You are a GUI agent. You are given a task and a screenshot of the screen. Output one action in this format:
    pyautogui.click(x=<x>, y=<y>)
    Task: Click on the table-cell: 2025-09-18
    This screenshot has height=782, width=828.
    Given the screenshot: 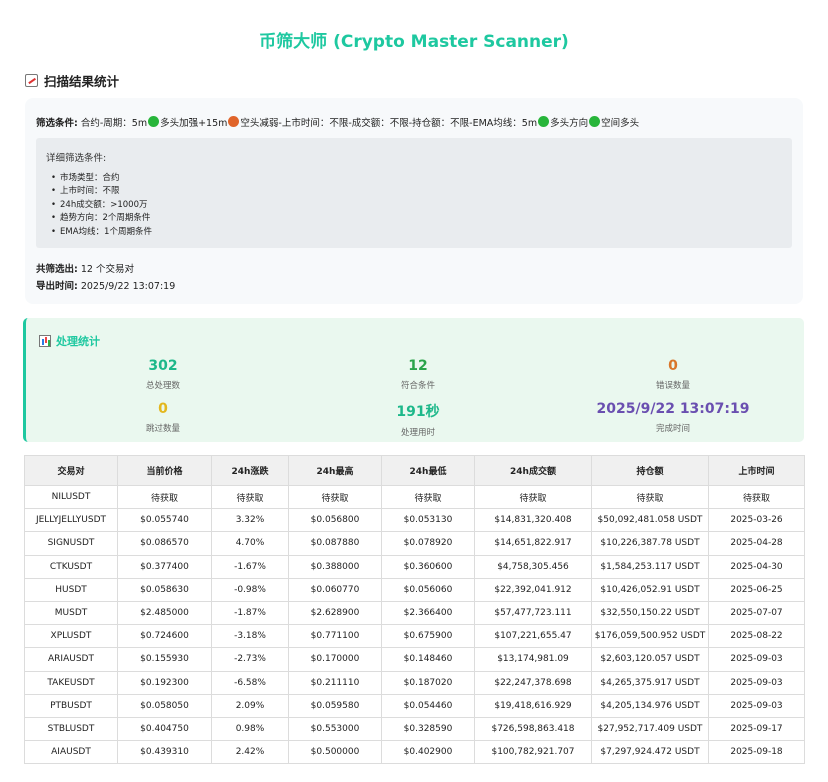 What is the action you would take?
    pyautogui.click(x=756, y=752)
    